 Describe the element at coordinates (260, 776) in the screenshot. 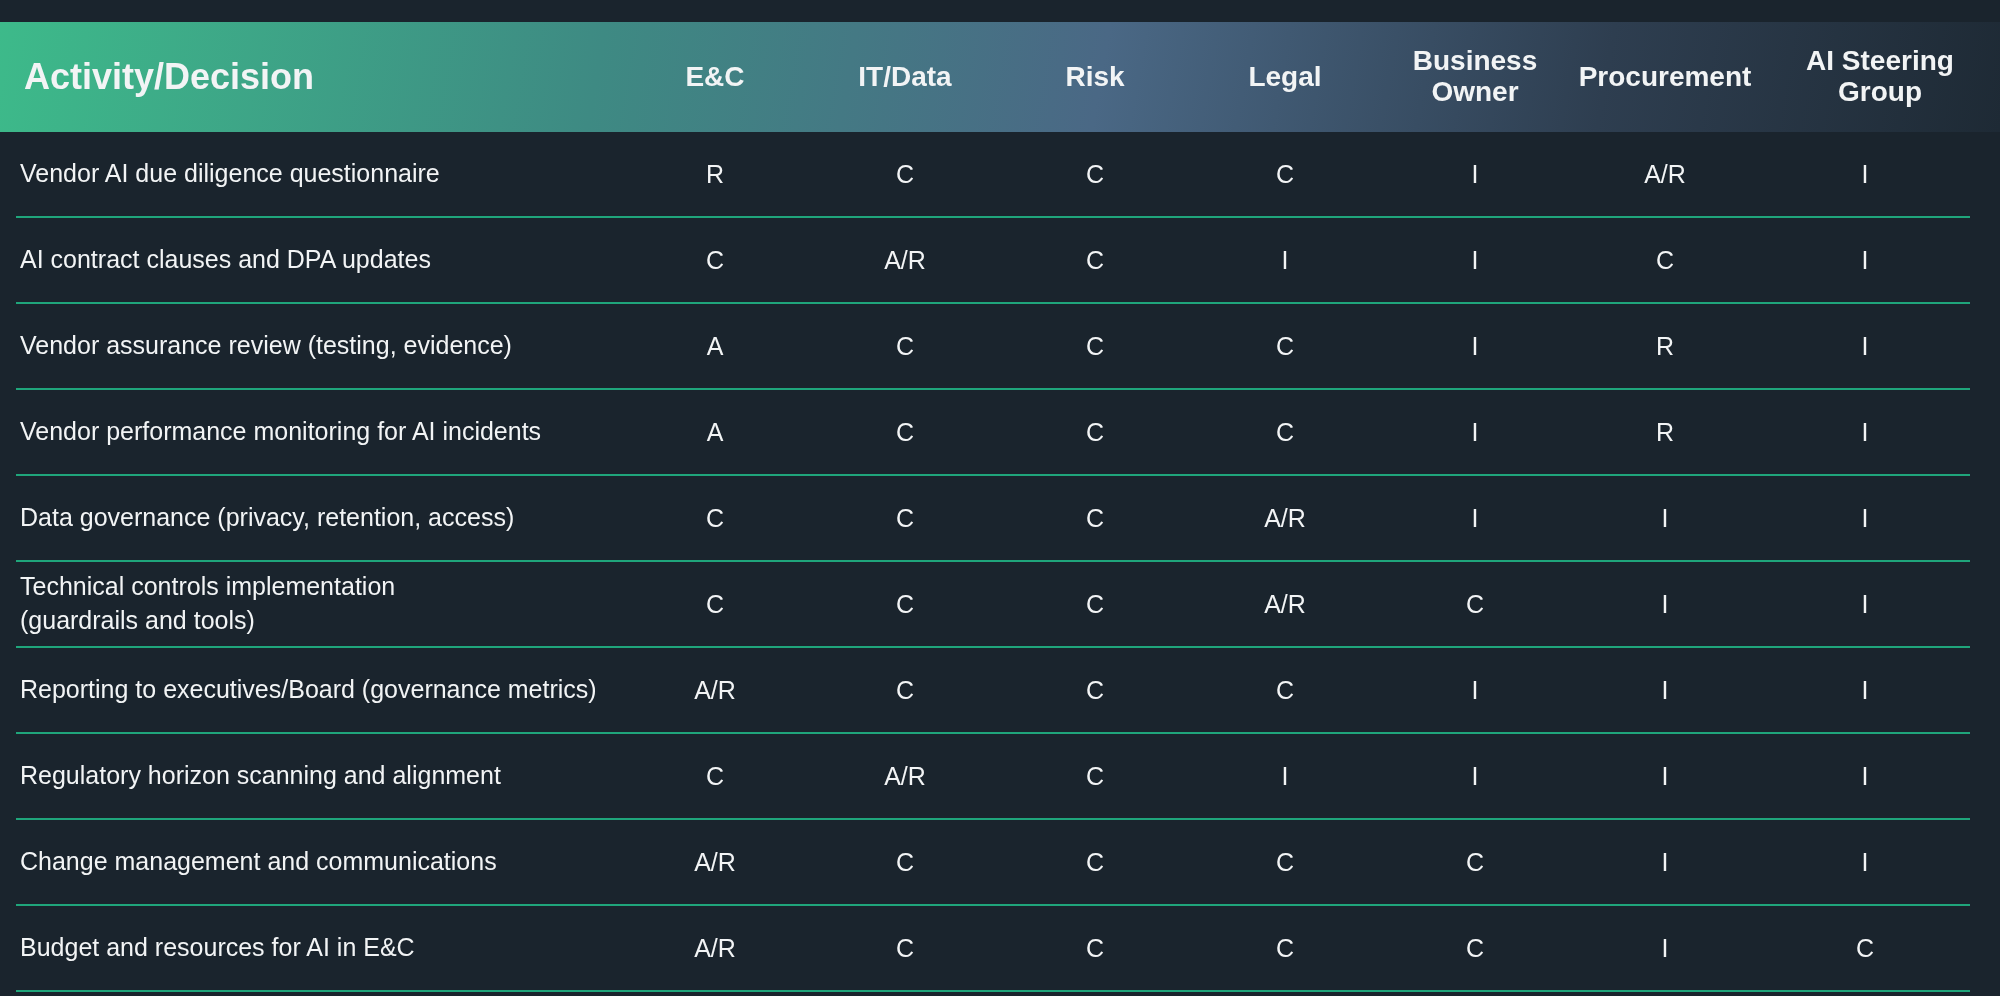

I see `activity-label: Regulatory horizon scanning and alignment` at that location.